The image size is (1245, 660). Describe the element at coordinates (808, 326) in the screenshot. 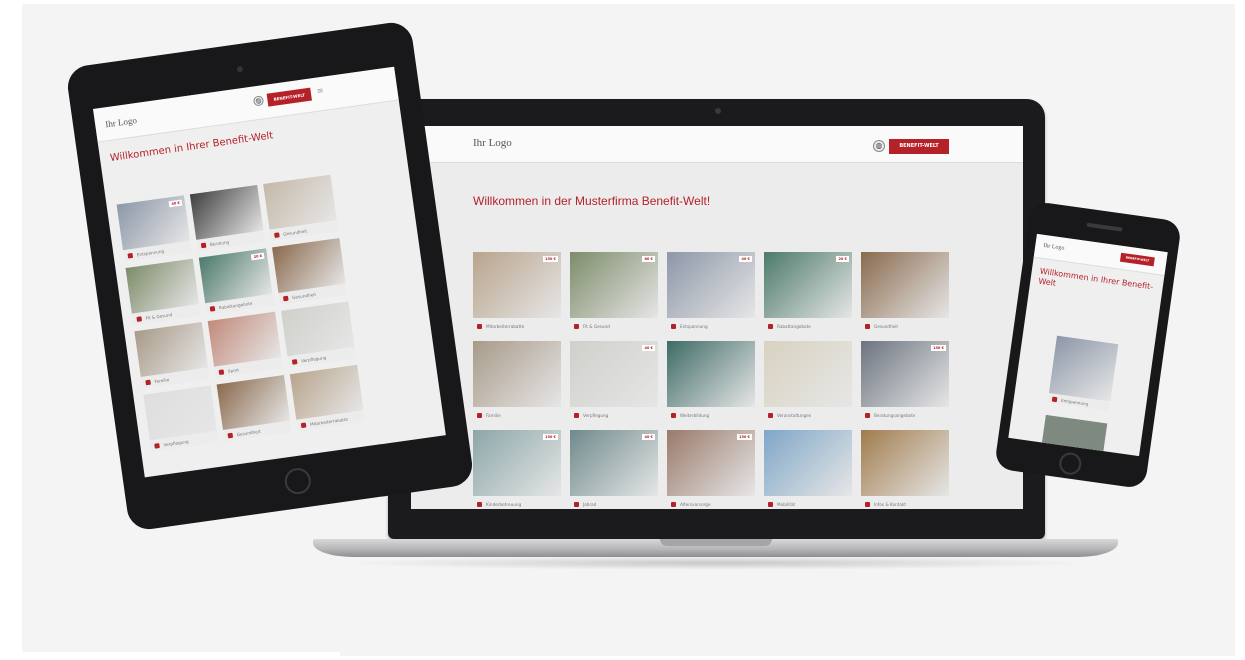

I see `tile-caption: Rabattangebote` at that location.